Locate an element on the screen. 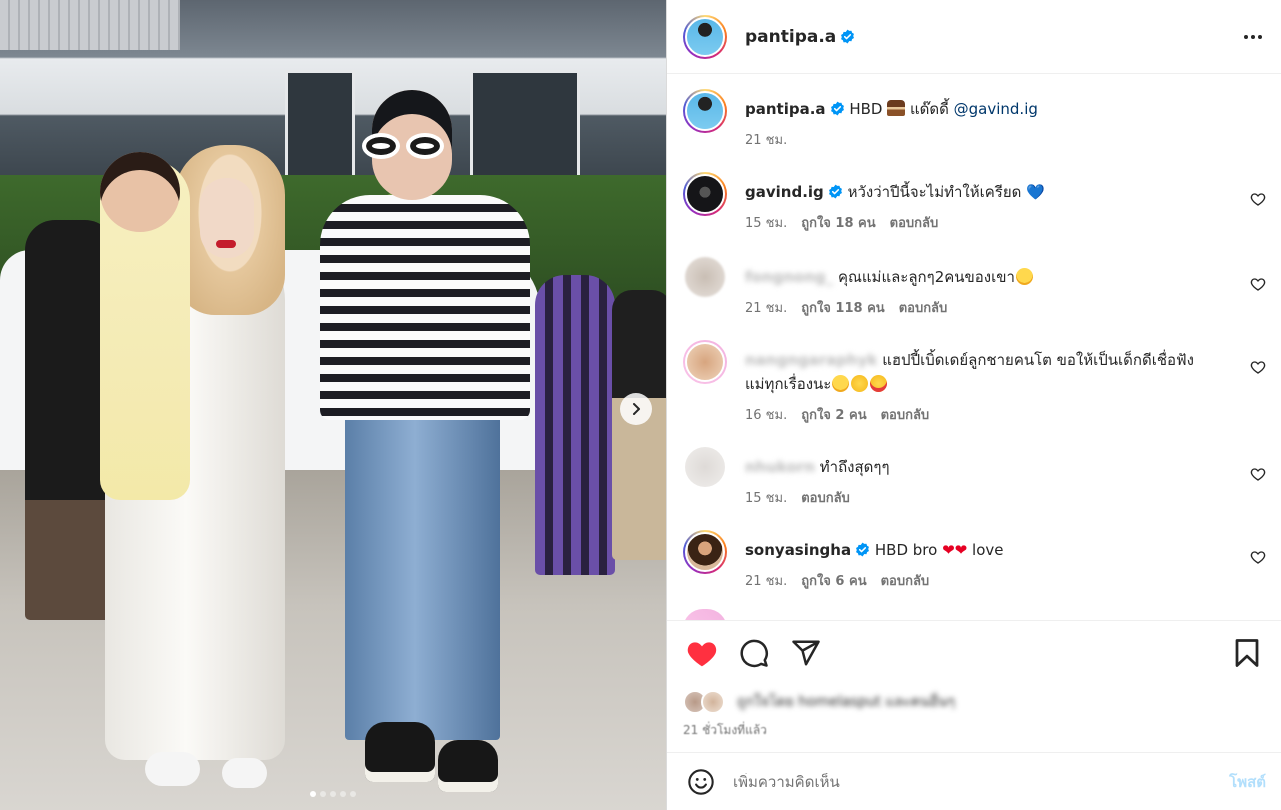  comment-username: fongnong_ is located at coordinates (789, 277).